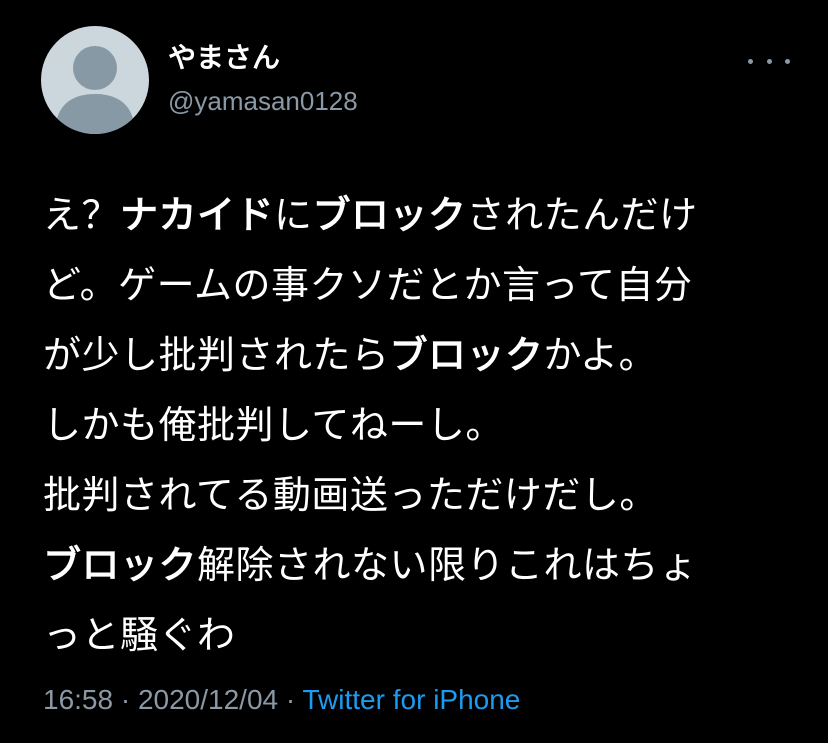 The width and height of the screenshot is (828, 743). What do you see at coordinates (350, 495) in the screenshot?
I see `tweet-segment: 批判されてる動画送っただけだし。` at bounding box center [350, 495].